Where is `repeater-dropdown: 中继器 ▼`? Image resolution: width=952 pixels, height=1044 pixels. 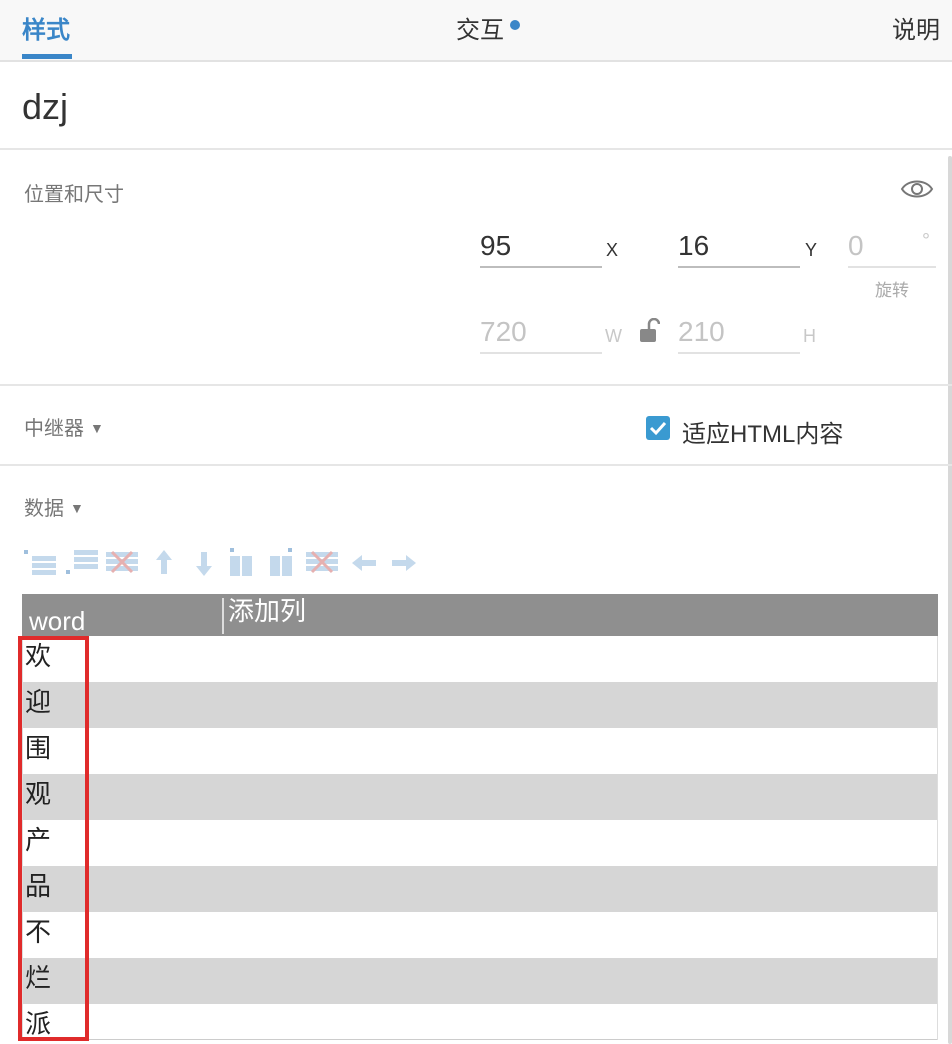 repeater-dropdown: 中继器 ▼ is located at coordinates (64, 426).